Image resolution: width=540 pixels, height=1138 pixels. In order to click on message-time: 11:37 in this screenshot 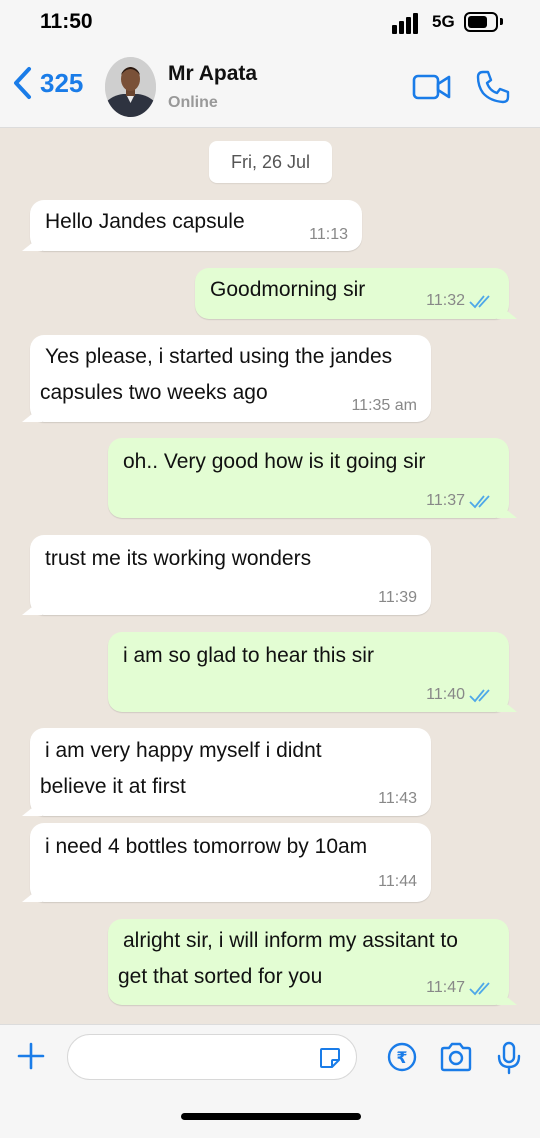, I will do `click(445, 500)`.